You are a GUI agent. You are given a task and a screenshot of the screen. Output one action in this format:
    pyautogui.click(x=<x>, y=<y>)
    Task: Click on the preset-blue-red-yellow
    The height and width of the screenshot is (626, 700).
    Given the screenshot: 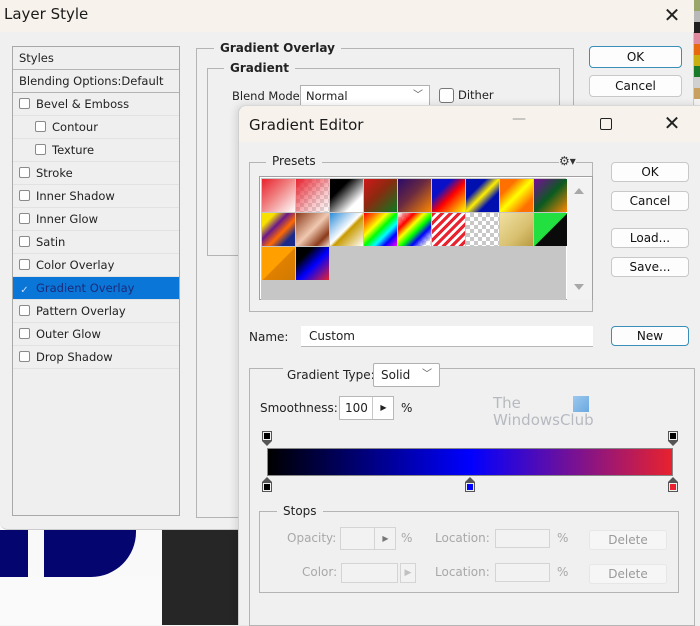 What is the action you would take?
    pyautogui.click(x=448, y=195)
    